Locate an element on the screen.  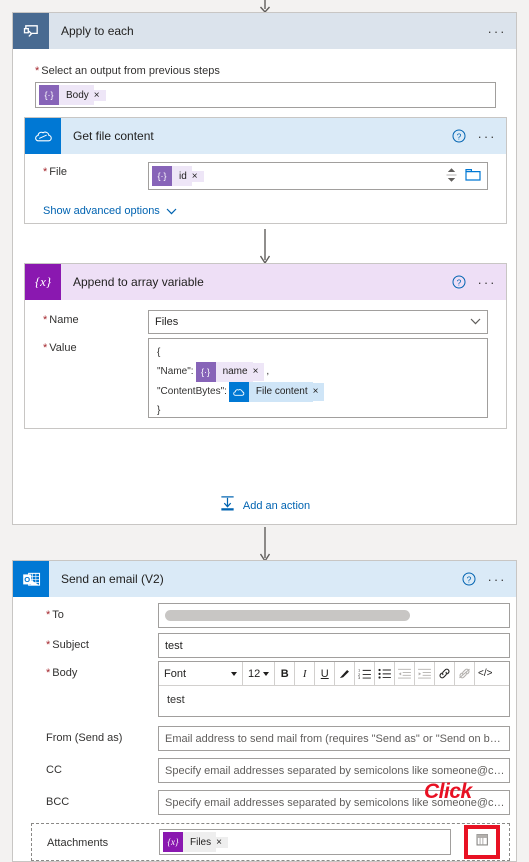
italic-button: I is located at coordinates (305, 673).